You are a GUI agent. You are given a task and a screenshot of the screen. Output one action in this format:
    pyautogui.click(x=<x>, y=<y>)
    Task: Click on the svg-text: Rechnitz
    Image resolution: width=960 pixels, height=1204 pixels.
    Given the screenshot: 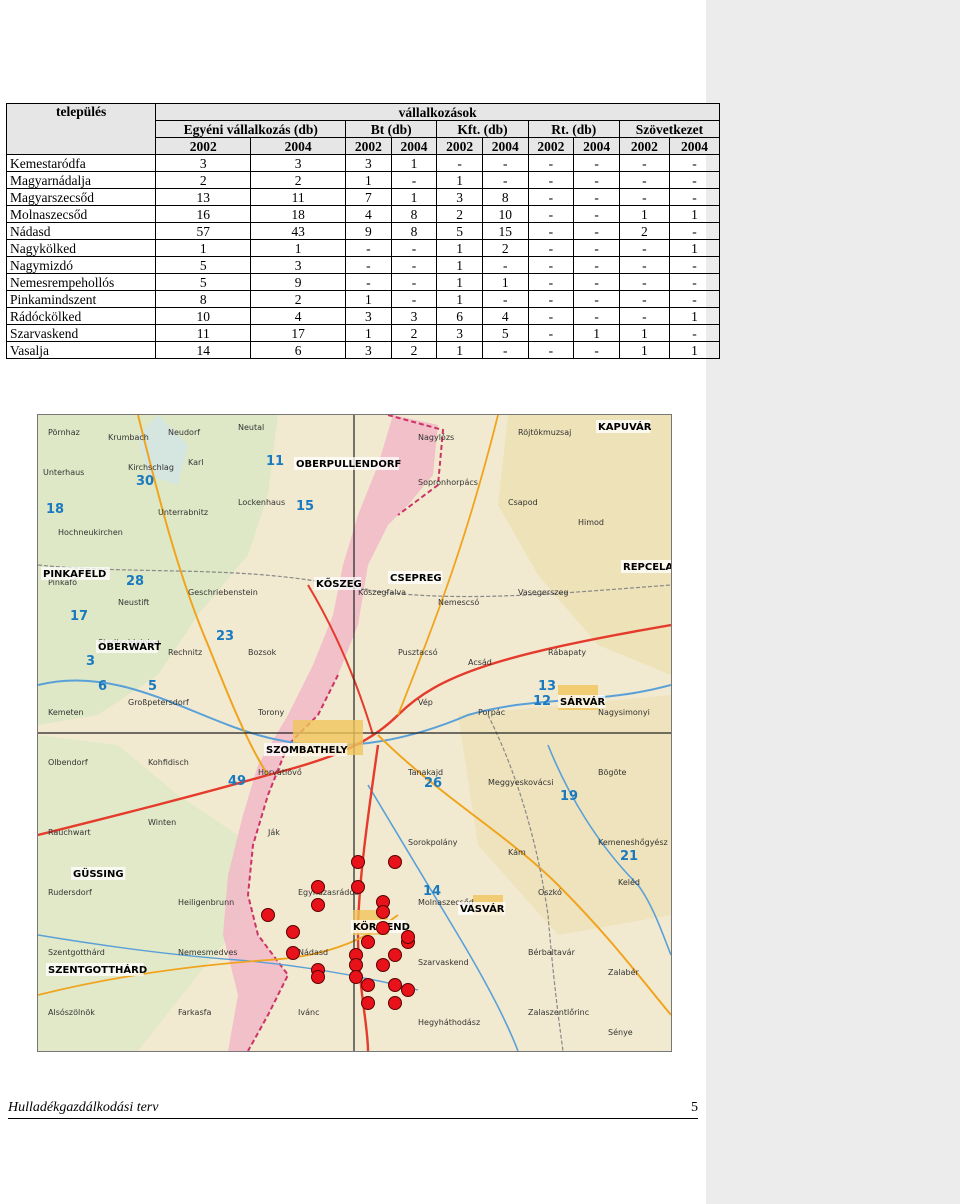 What is the action you would take?
    pyautogui.click(x=185, y=652)
    